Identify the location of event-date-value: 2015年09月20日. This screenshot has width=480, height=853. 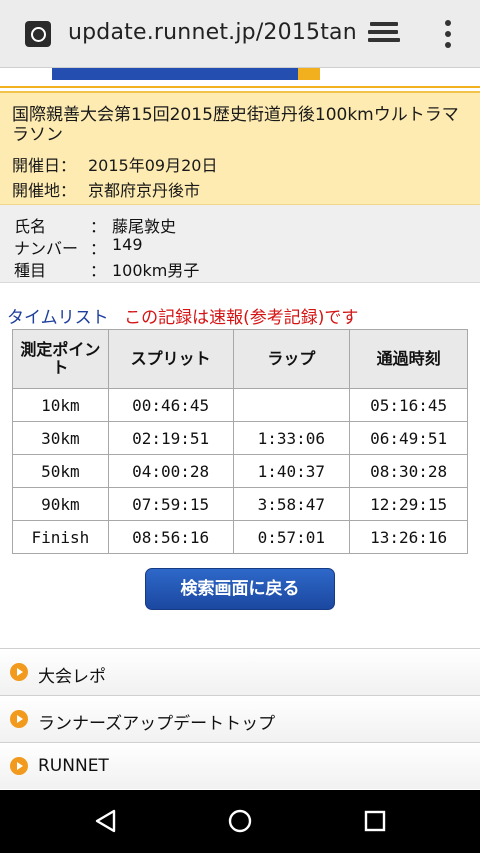
(153, 165).